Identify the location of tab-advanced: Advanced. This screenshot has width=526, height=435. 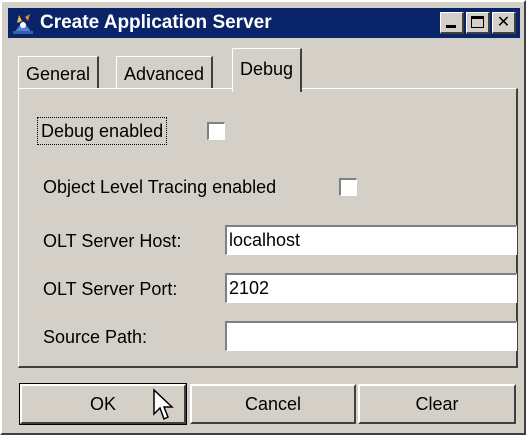
(165, 73).